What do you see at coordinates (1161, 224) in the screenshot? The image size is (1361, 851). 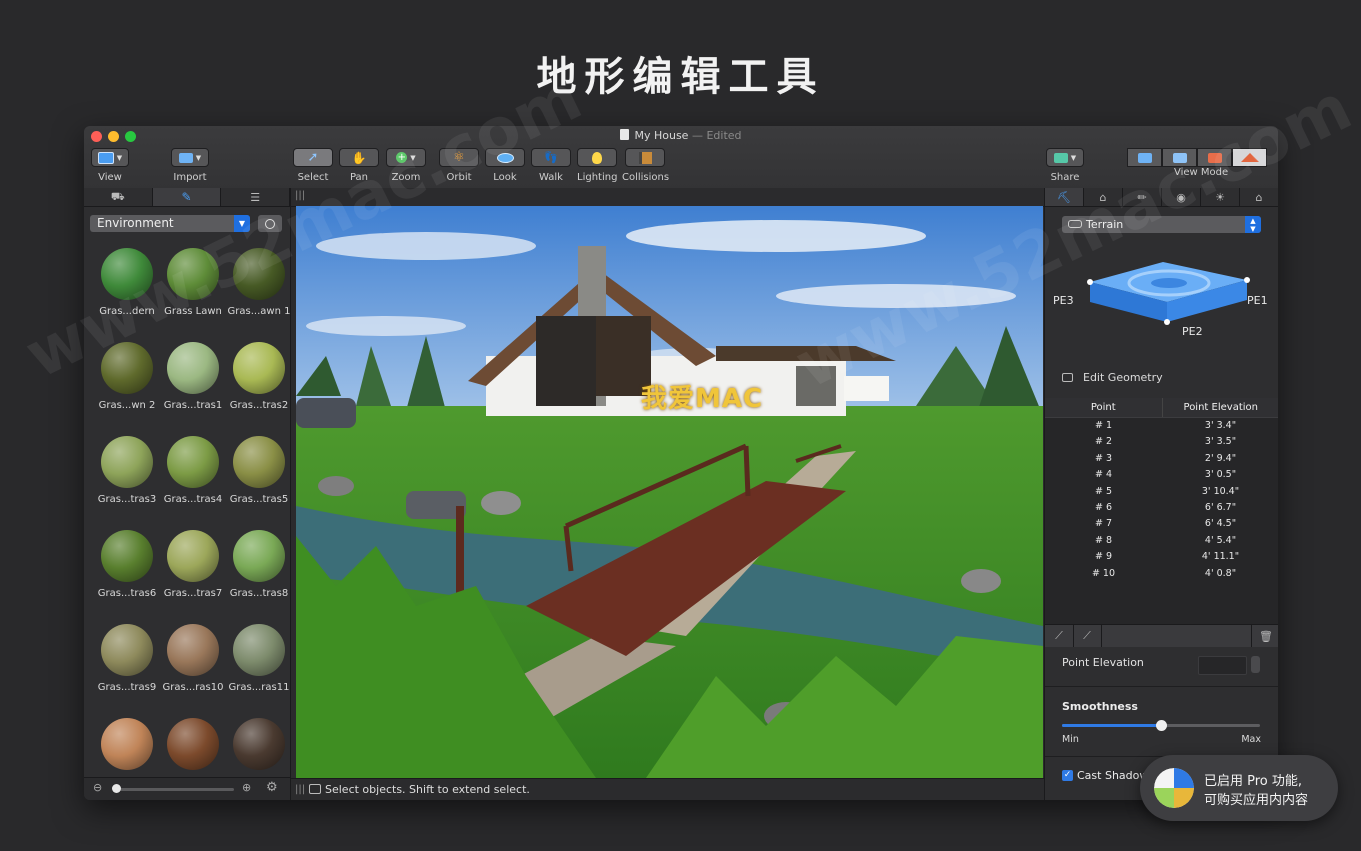 I see `object-type-select: Terrain ▲ ▼` at bounding box center [1161, 224].